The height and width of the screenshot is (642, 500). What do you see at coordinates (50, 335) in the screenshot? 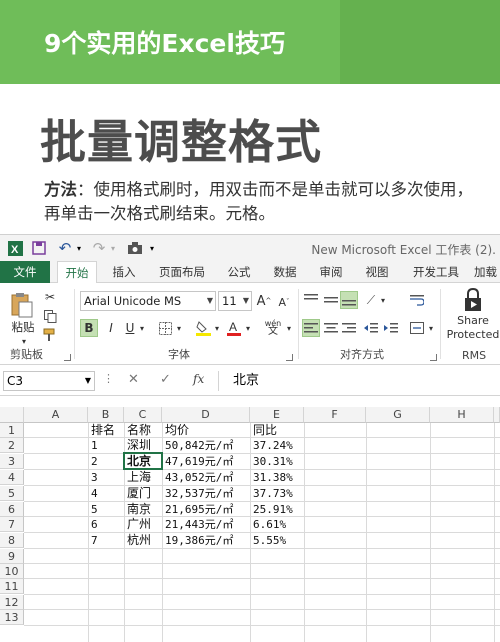
I see `format-painter-icon` at bounding box center [50, 335].